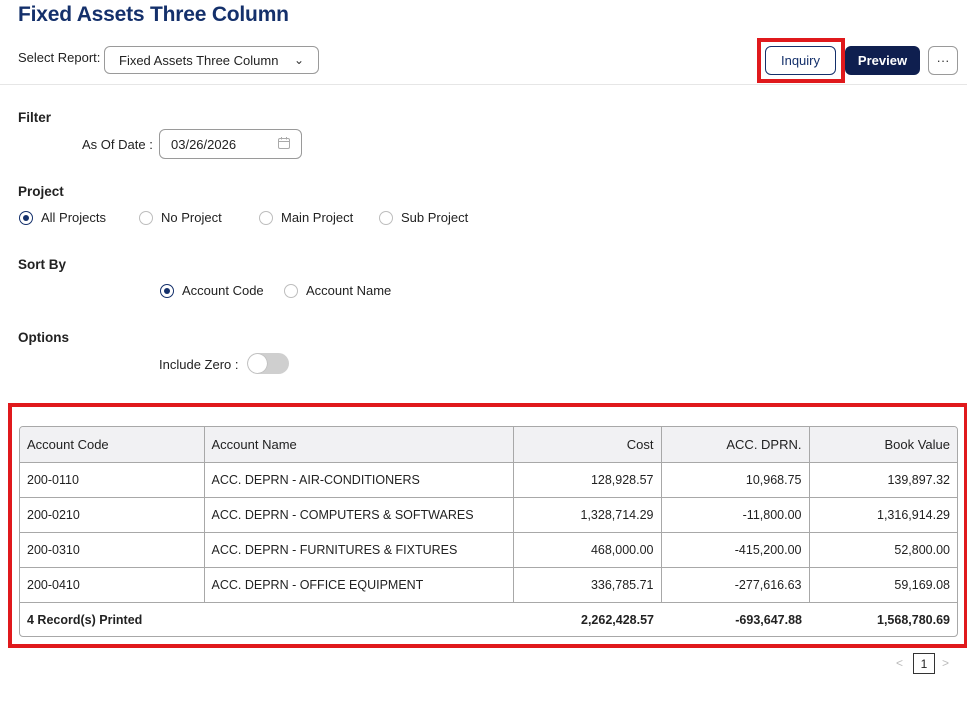 Image resolution: width=967 pixels, height=713 pixels. What do you see at coordinates (112, 550) in the screenshot?
I see `cell-account-code: 200-0310` at bounding box center [112, 550].